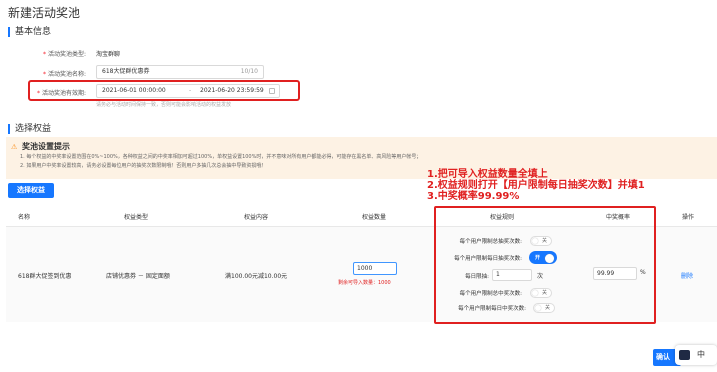 The width and height of the screenshot is (717, 372). I want to click on quantity-input: 1000, so click(375, 268).